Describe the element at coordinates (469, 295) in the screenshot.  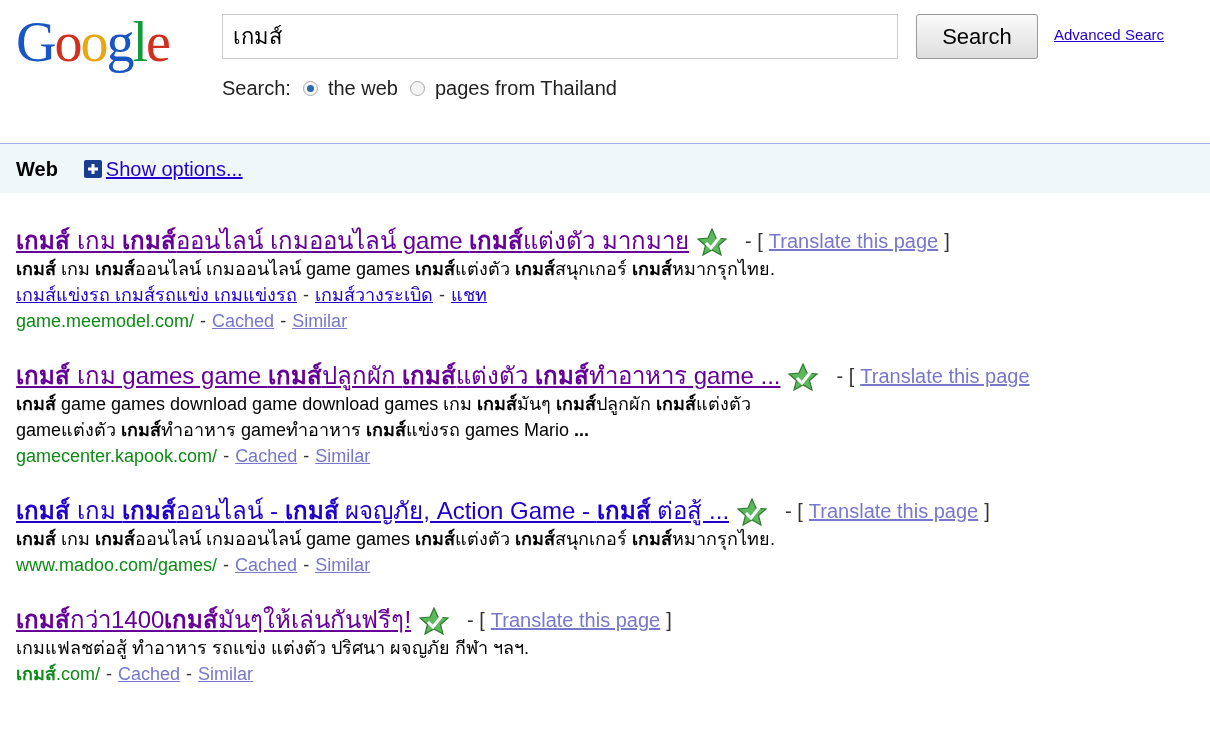
I see `sitelink: แชท` at that location.